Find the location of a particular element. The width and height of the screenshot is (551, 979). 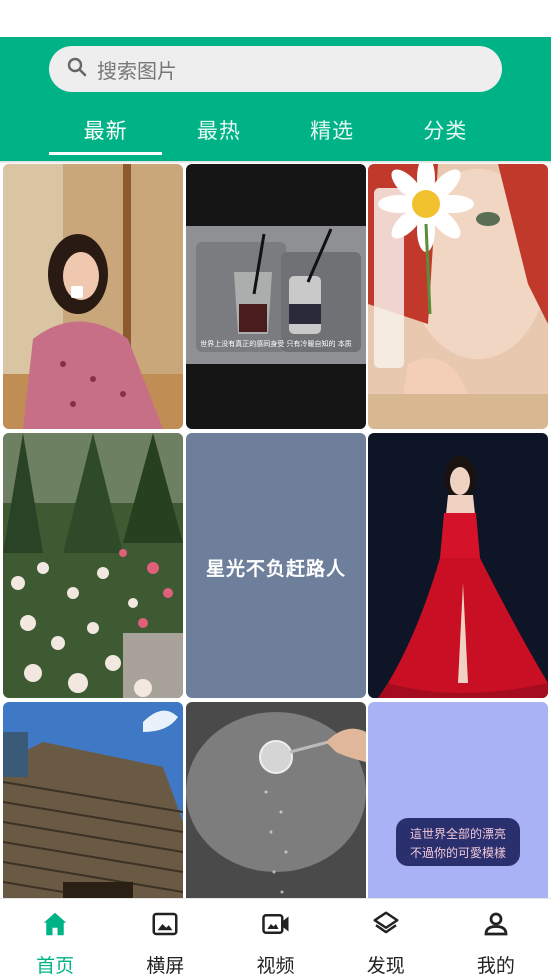

photo-handwritten-quote: 這世界全部的漂亮 不過你的可愛模樣 is located at coordinates (458, 800).